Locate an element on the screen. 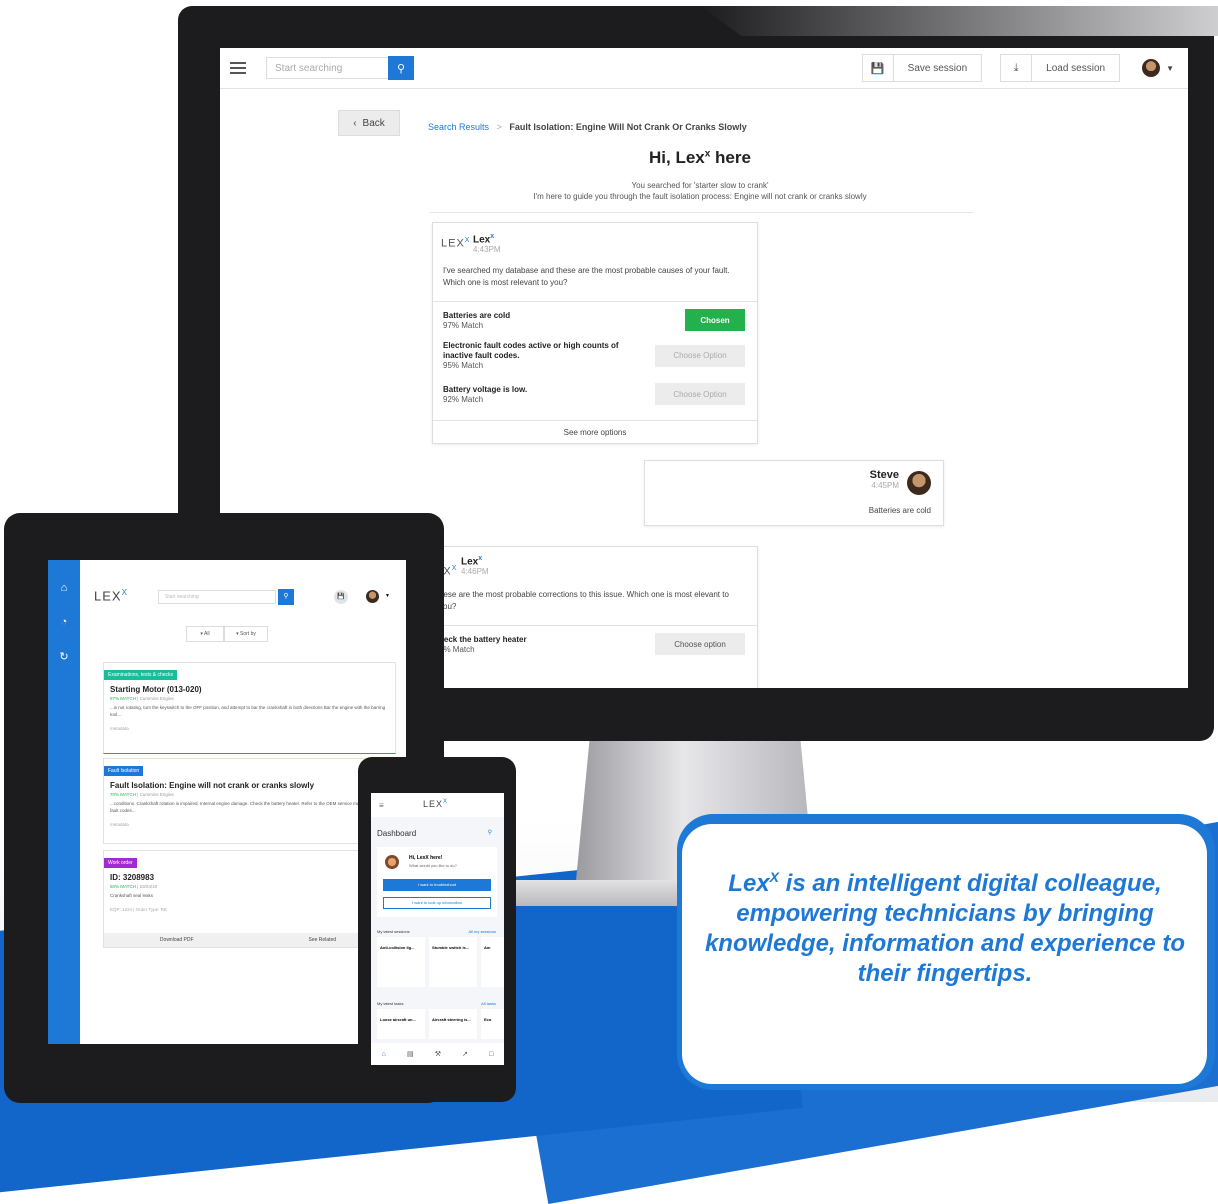 This screenshot has height=1204, width=1218. result-title: Starting Motor (013-020) is located at coordinates (156, 689).